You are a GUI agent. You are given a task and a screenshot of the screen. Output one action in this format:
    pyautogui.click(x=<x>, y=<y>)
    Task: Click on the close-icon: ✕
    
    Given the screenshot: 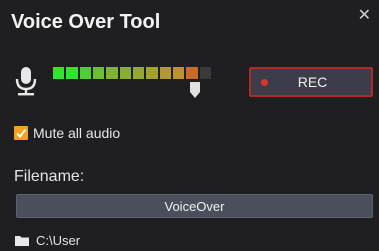 What is the action you would take?
    pyautogui.click(x=364, y=16)
    